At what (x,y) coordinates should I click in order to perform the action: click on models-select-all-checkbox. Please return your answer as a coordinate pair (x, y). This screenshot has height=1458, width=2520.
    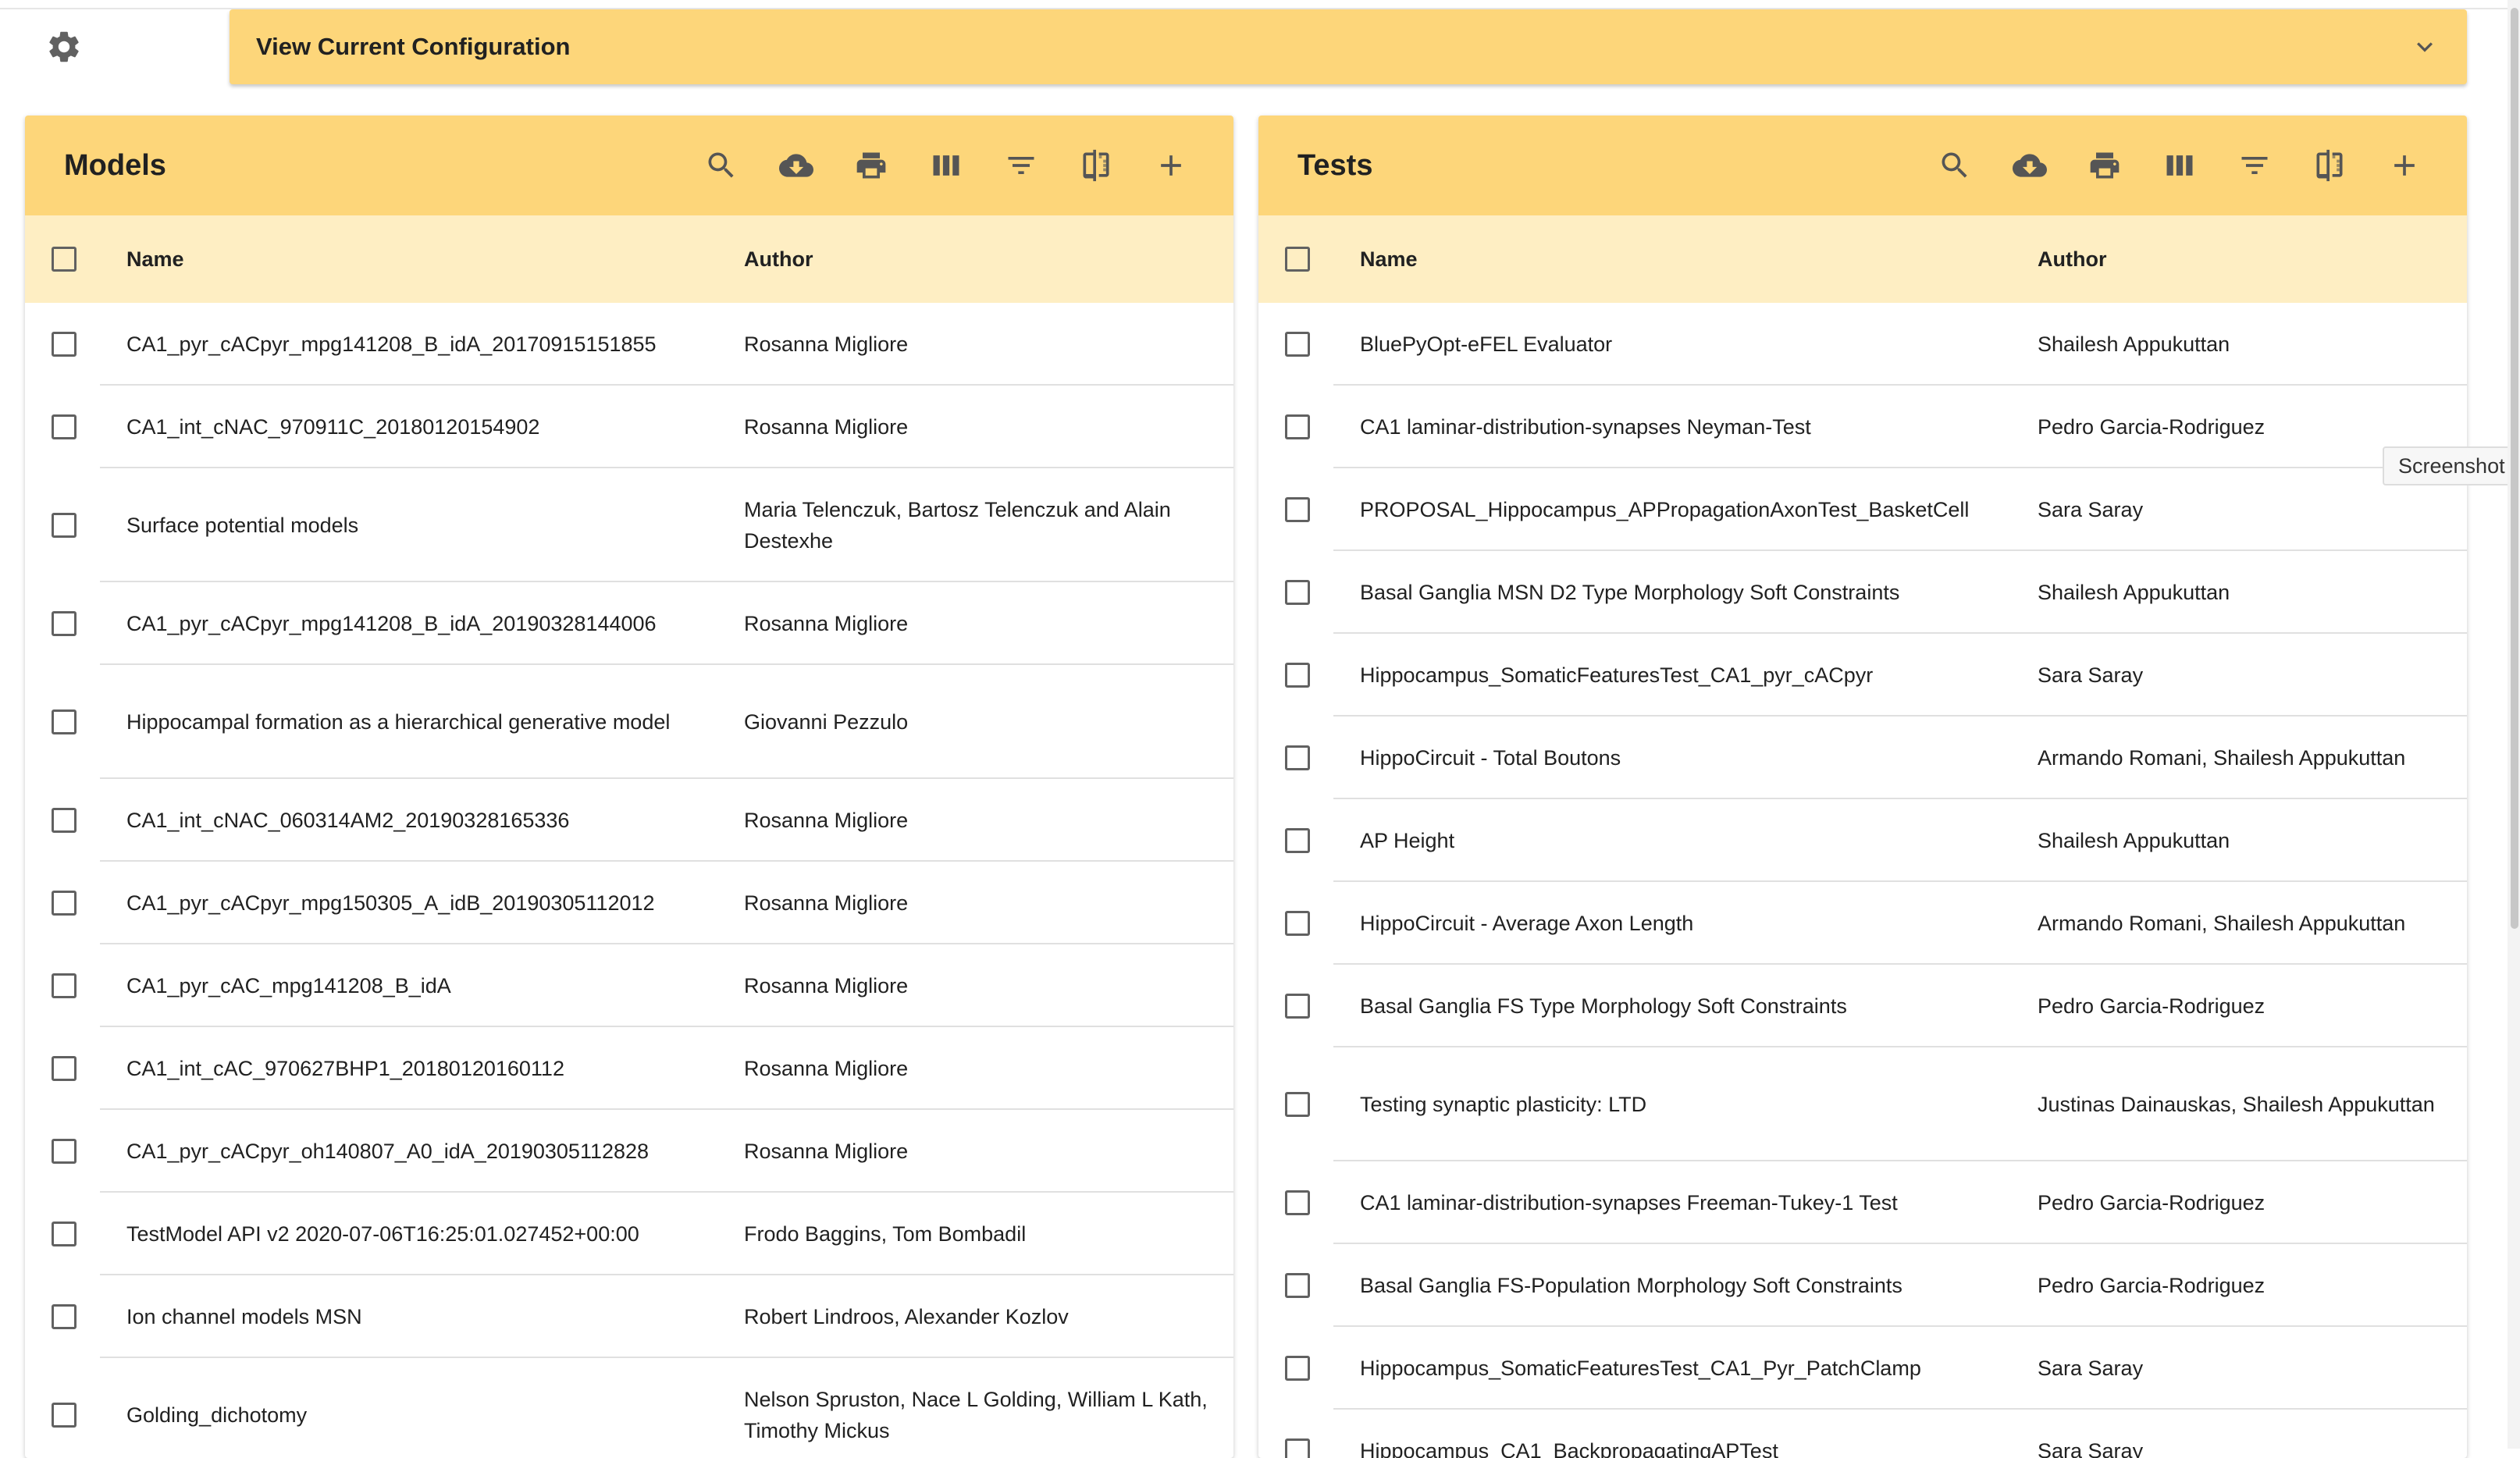
    Looking at the image, I should click on (64, 259).